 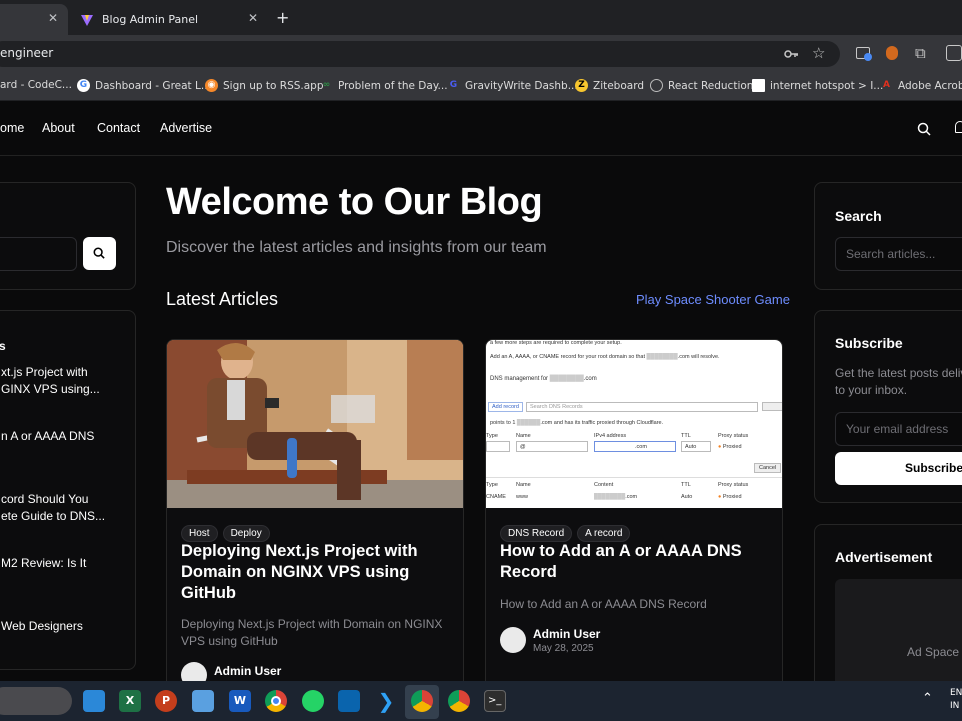 What do you see at coordinates (513, 640) in the screenshot?
I see `author-avatar` at bounding box center [513, 640].